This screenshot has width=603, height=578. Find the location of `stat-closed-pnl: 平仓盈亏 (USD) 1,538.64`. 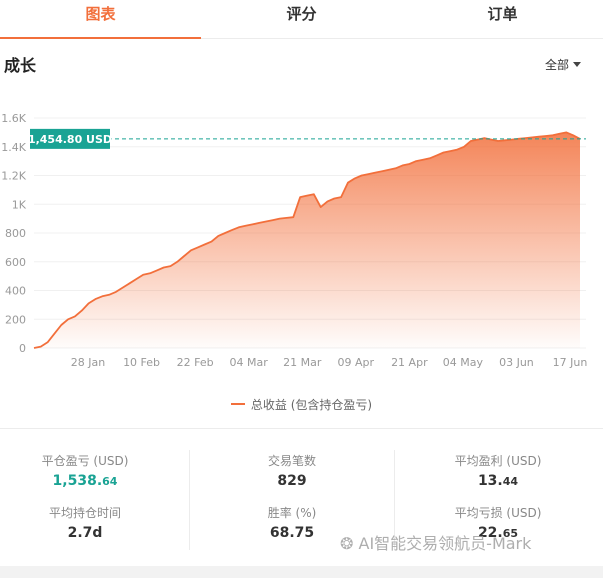

stat-closed-pnl: 平仓盈亏 (USD) 1,538.64 is located at coordinates (85, 470).